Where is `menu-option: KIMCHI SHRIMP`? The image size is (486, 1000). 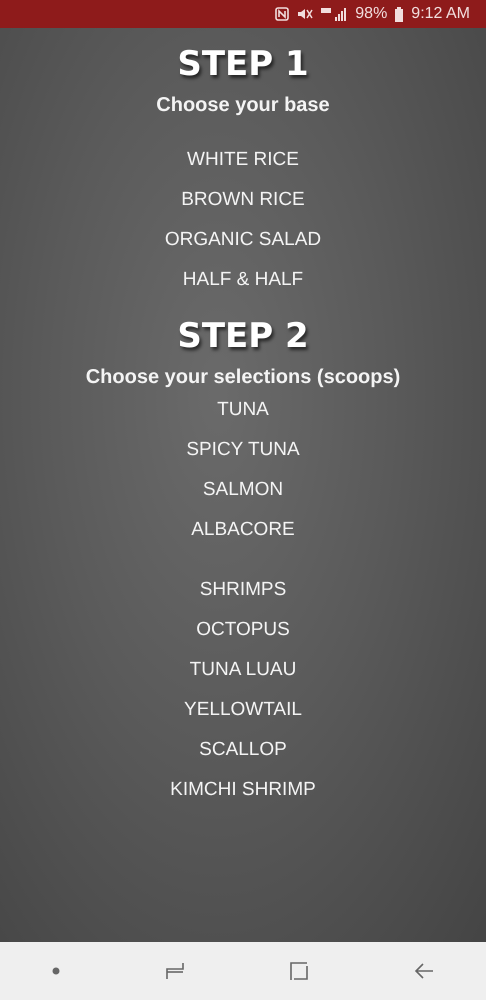
menu-option: KIMCHI SHRIMP is located at coordinates (243, 790).